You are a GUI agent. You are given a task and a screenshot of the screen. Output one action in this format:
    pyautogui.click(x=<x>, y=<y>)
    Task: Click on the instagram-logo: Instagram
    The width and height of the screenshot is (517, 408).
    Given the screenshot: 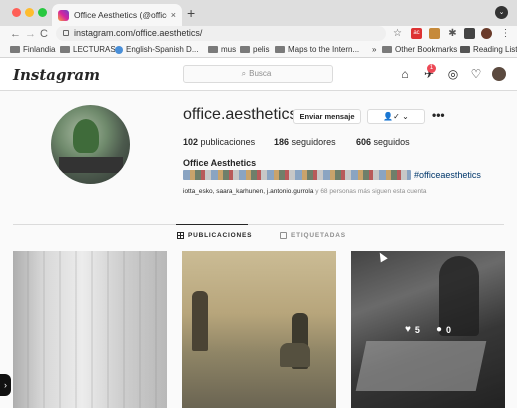 What is the action you would take?
    pyautogui.click(x=56, y=75)
    